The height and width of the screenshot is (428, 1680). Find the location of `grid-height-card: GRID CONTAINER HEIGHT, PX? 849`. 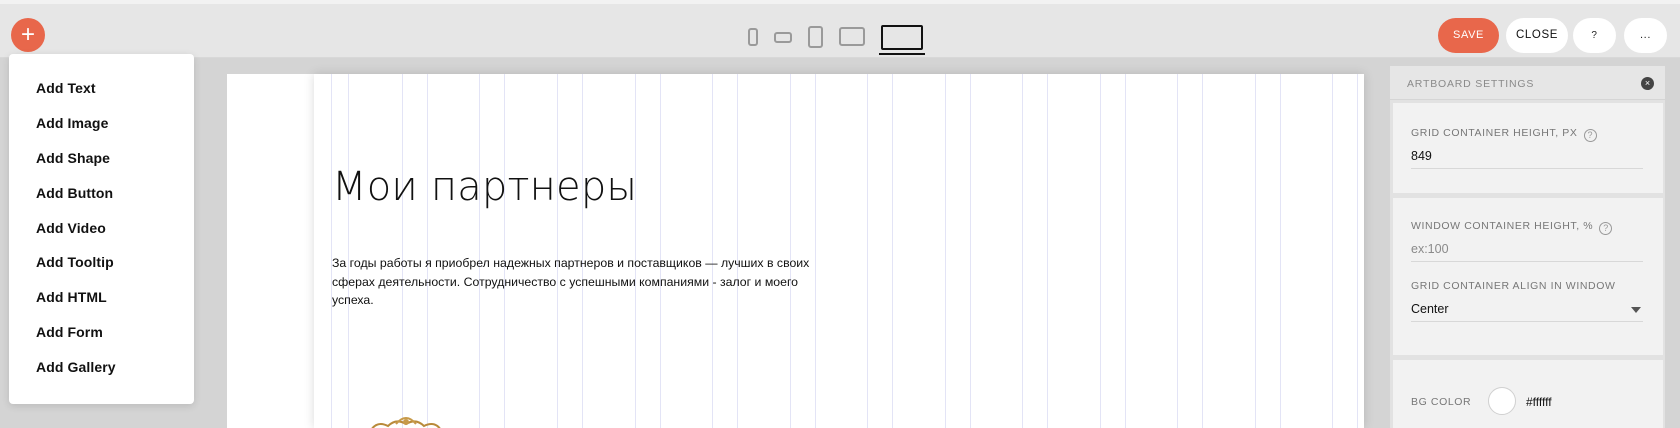

grid-height-card: GRID CONTAINER HEIGHT, PX? 849 is located at coordinates (1528, 148).